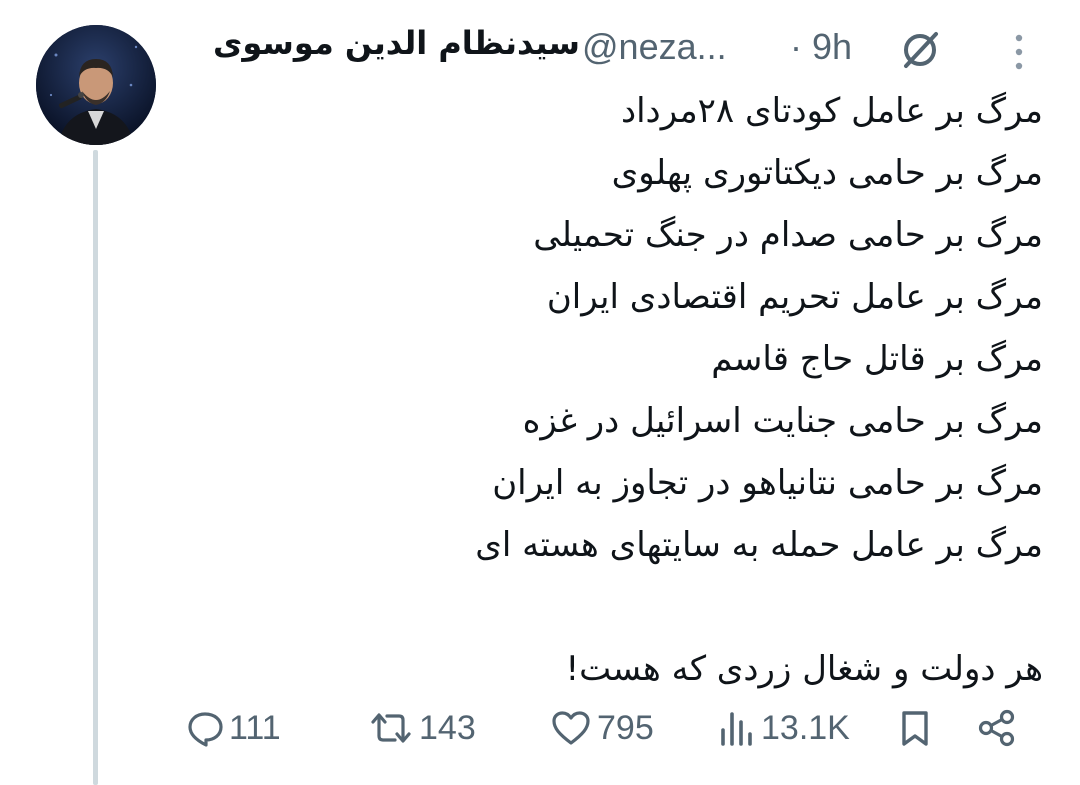 This screenshot has width=1080, height=785. Describe the element at coordinates (205, 729) in the screenshot. I see `reply-icon` at that location.